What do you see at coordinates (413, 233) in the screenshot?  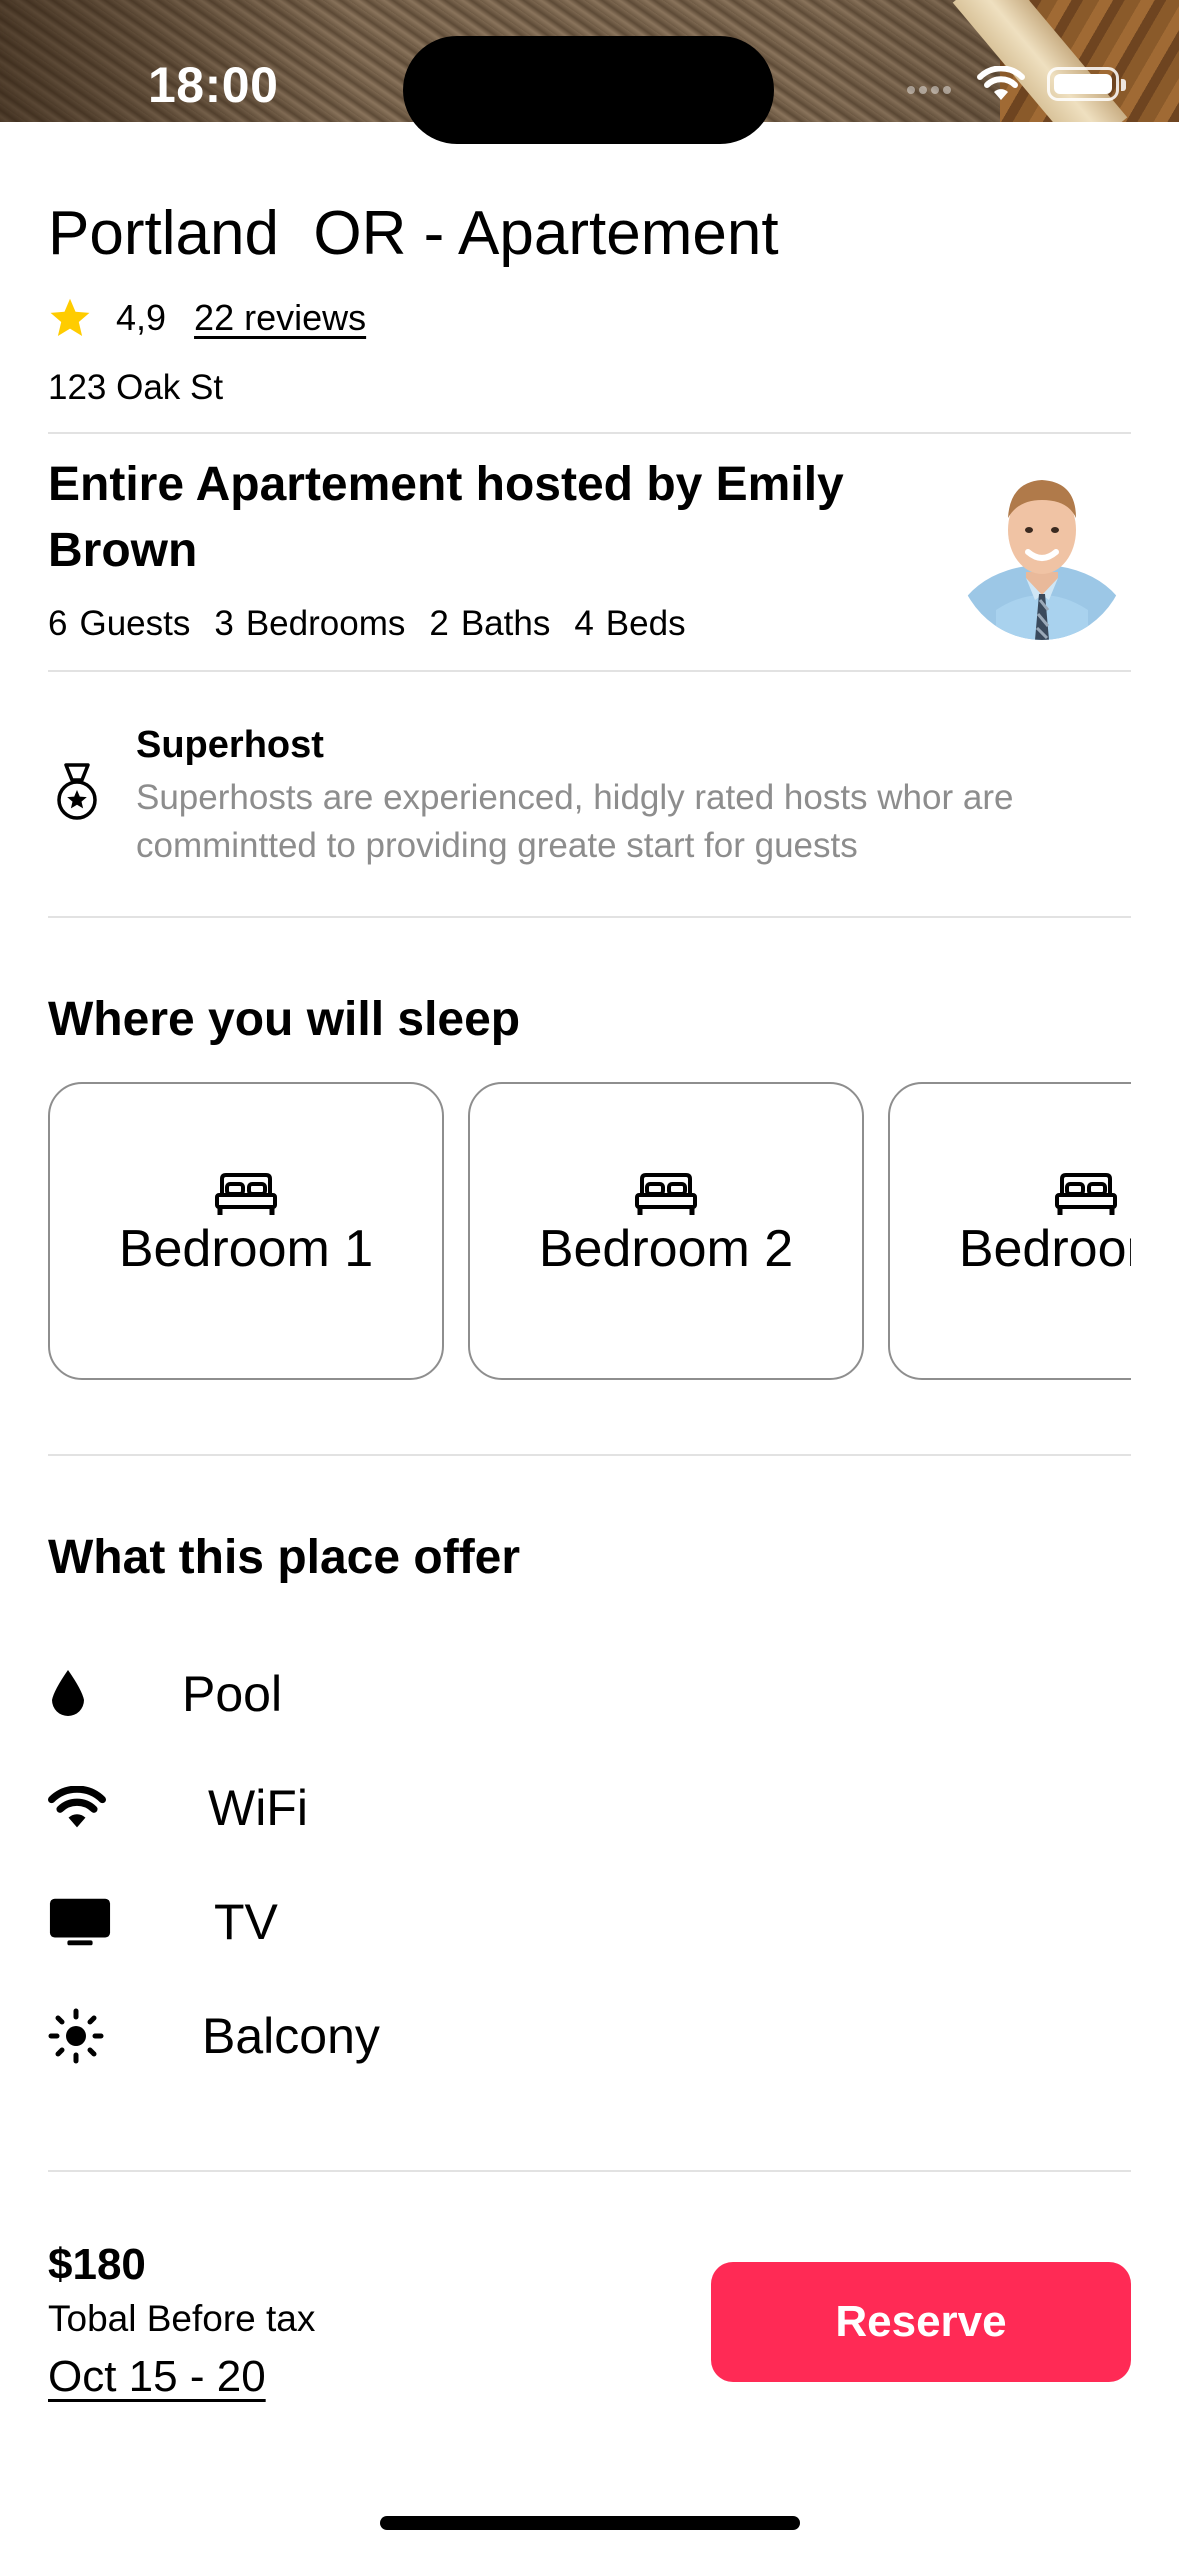 I see `listing-title: Portland OR - Apartement` at bounding box center [413, 233].